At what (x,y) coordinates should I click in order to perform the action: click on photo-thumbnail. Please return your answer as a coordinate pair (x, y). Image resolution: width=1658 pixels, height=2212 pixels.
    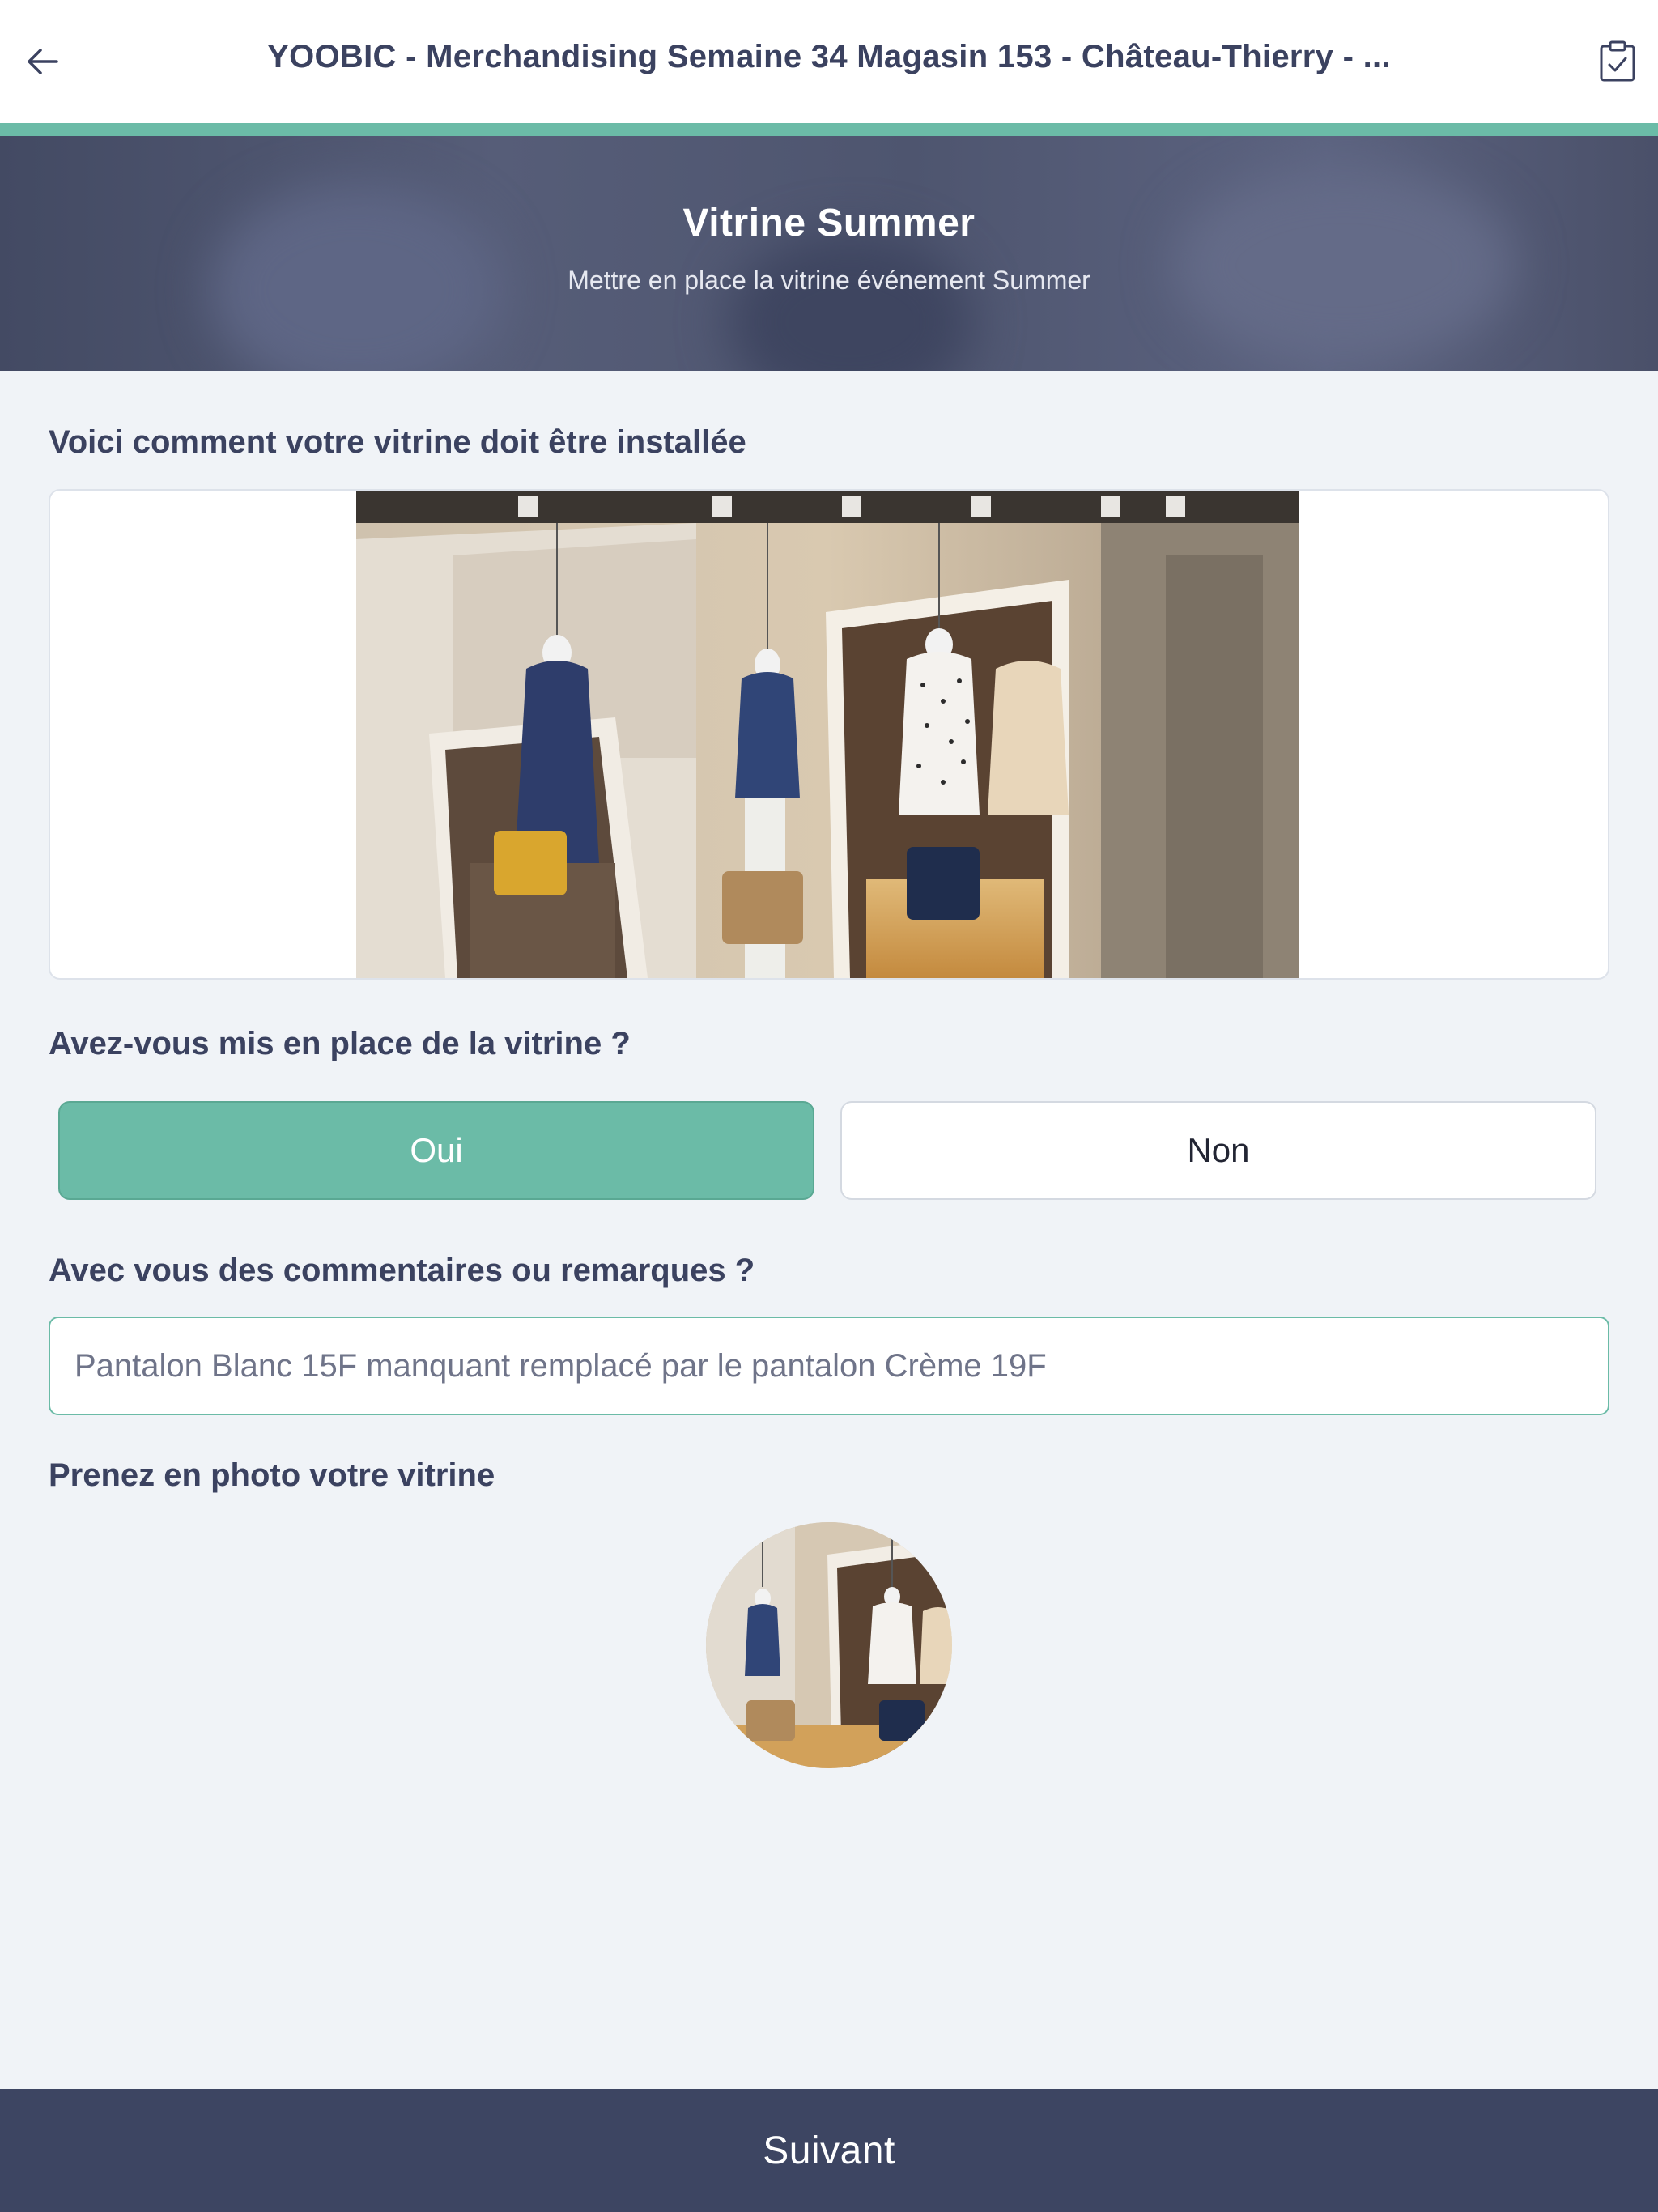
    Looking at the image, I should click on (829, 1645).